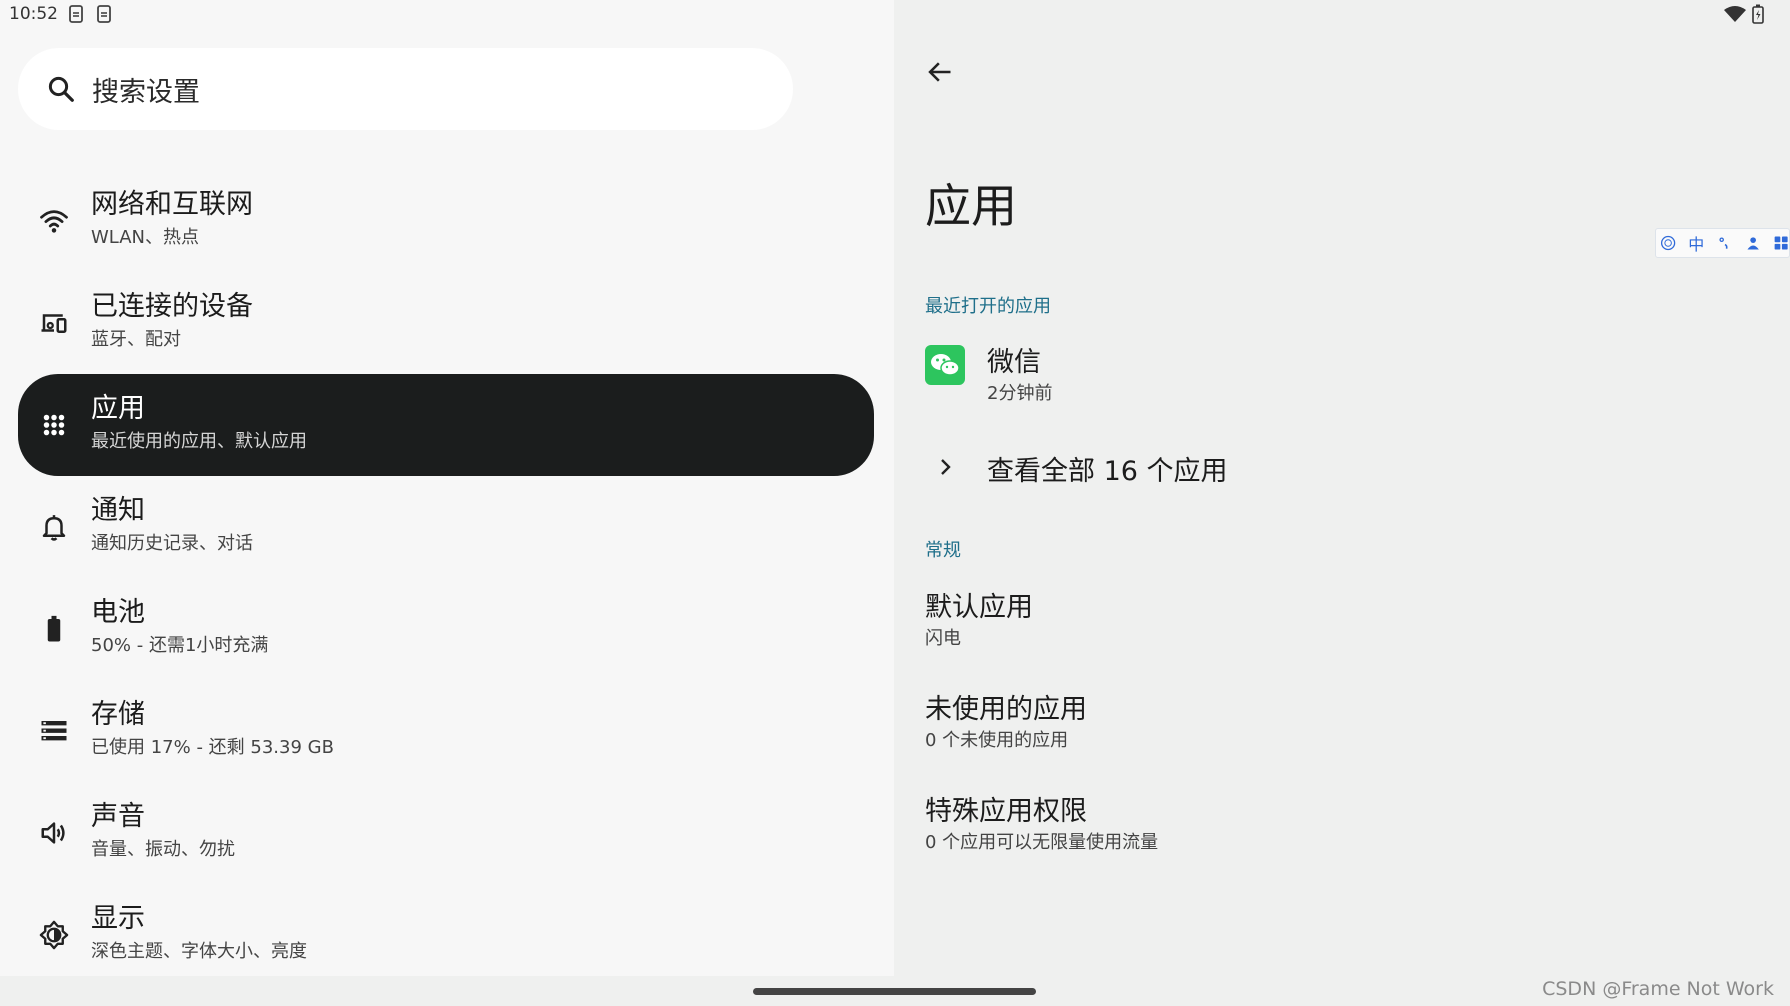  I want to click on ime-language-toggle: 中, so click(1696, 243).